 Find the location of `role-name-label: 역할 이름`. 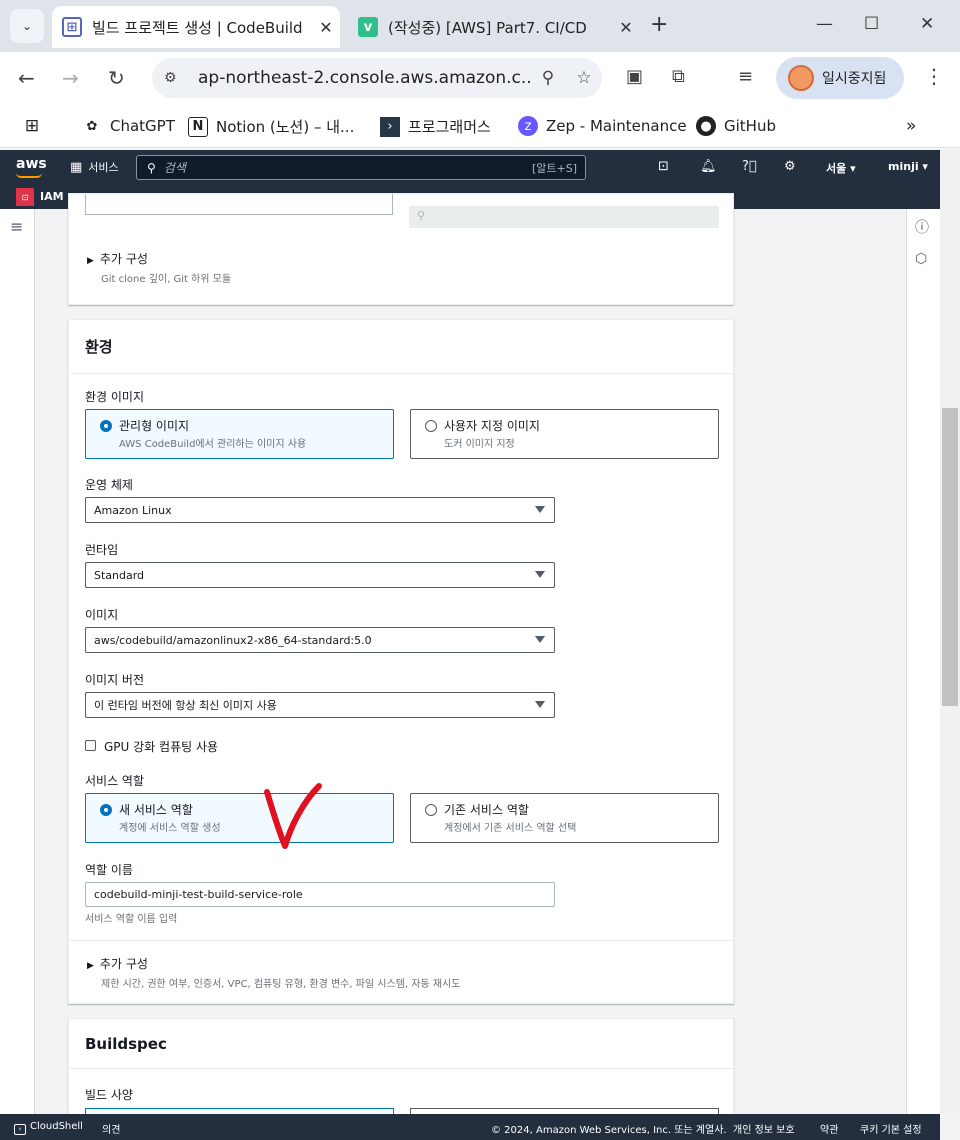

role-name-label: 역할 이름 is located at coordinates (109, 870).